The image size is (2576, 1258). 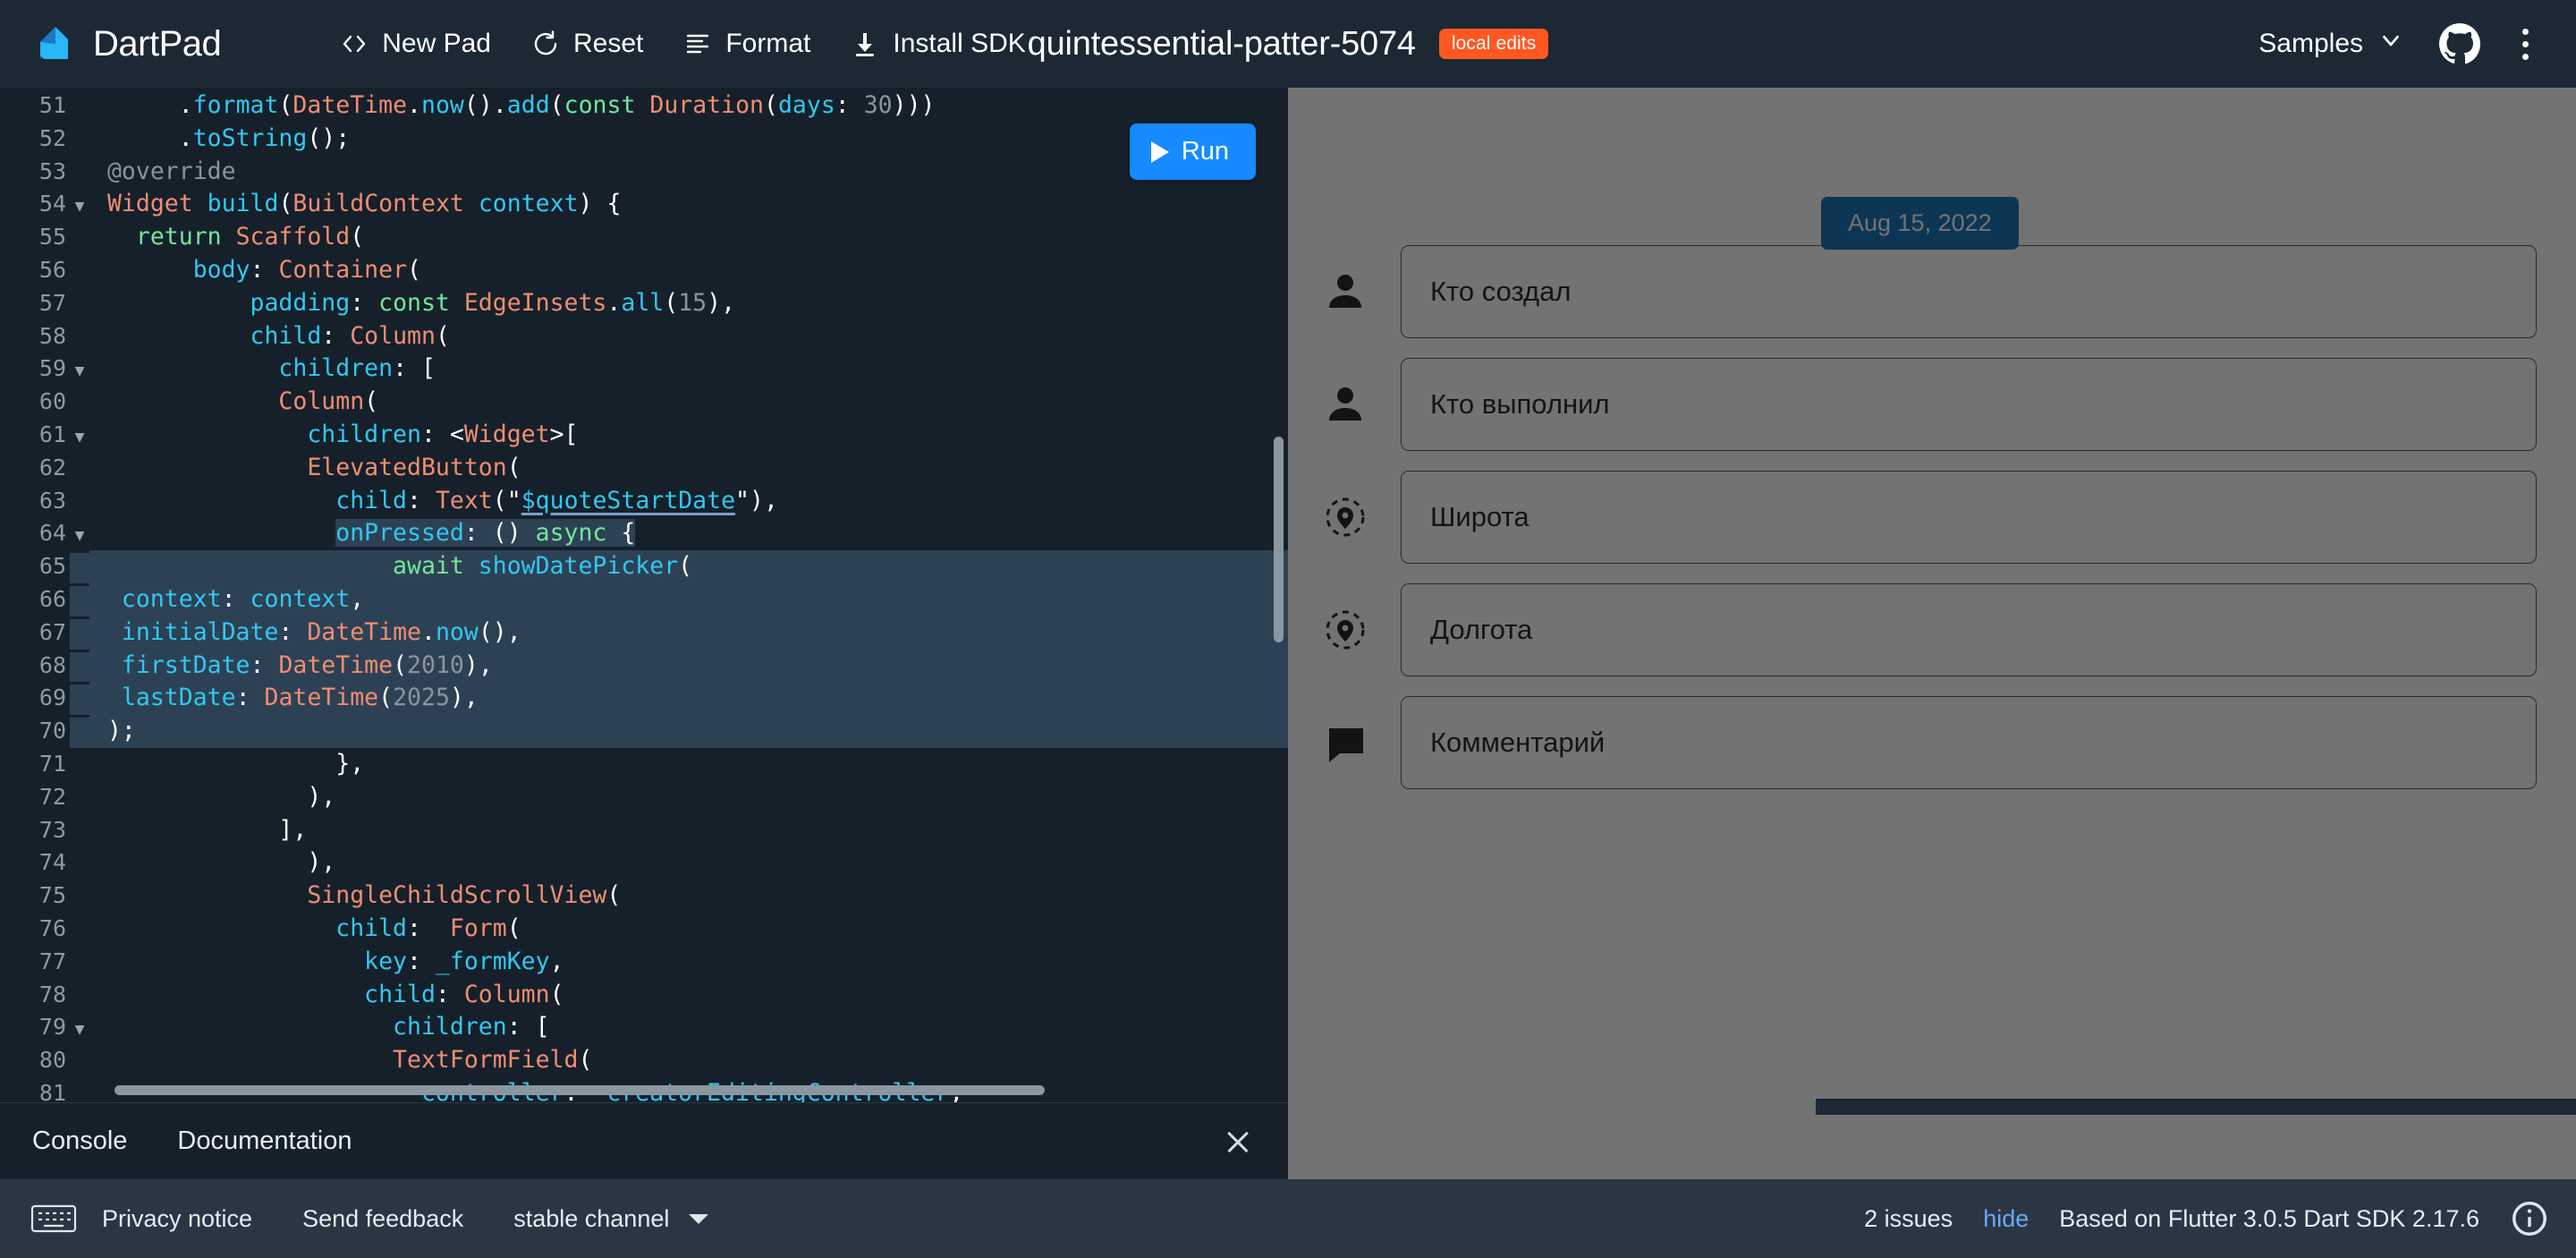 What do you see at coordinates (644, 962) in the screenshot?
I see `code-line: 77 key: _formKey,` at bounding box center [644, 962].